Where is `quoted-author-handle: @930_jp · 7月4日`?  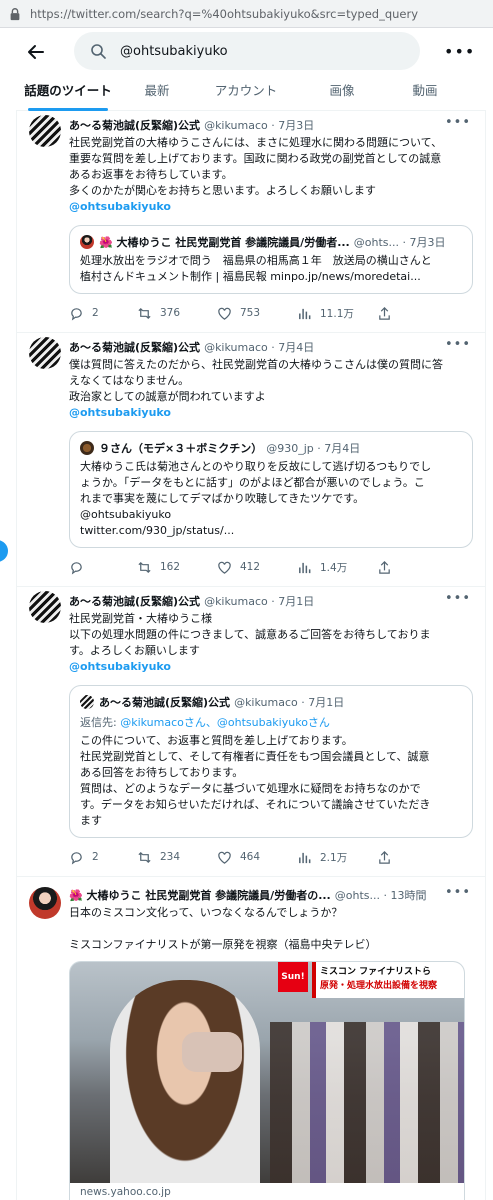
quoted-author-handle: @930_jp · 7月4日 is located at coordinates (313, 448).